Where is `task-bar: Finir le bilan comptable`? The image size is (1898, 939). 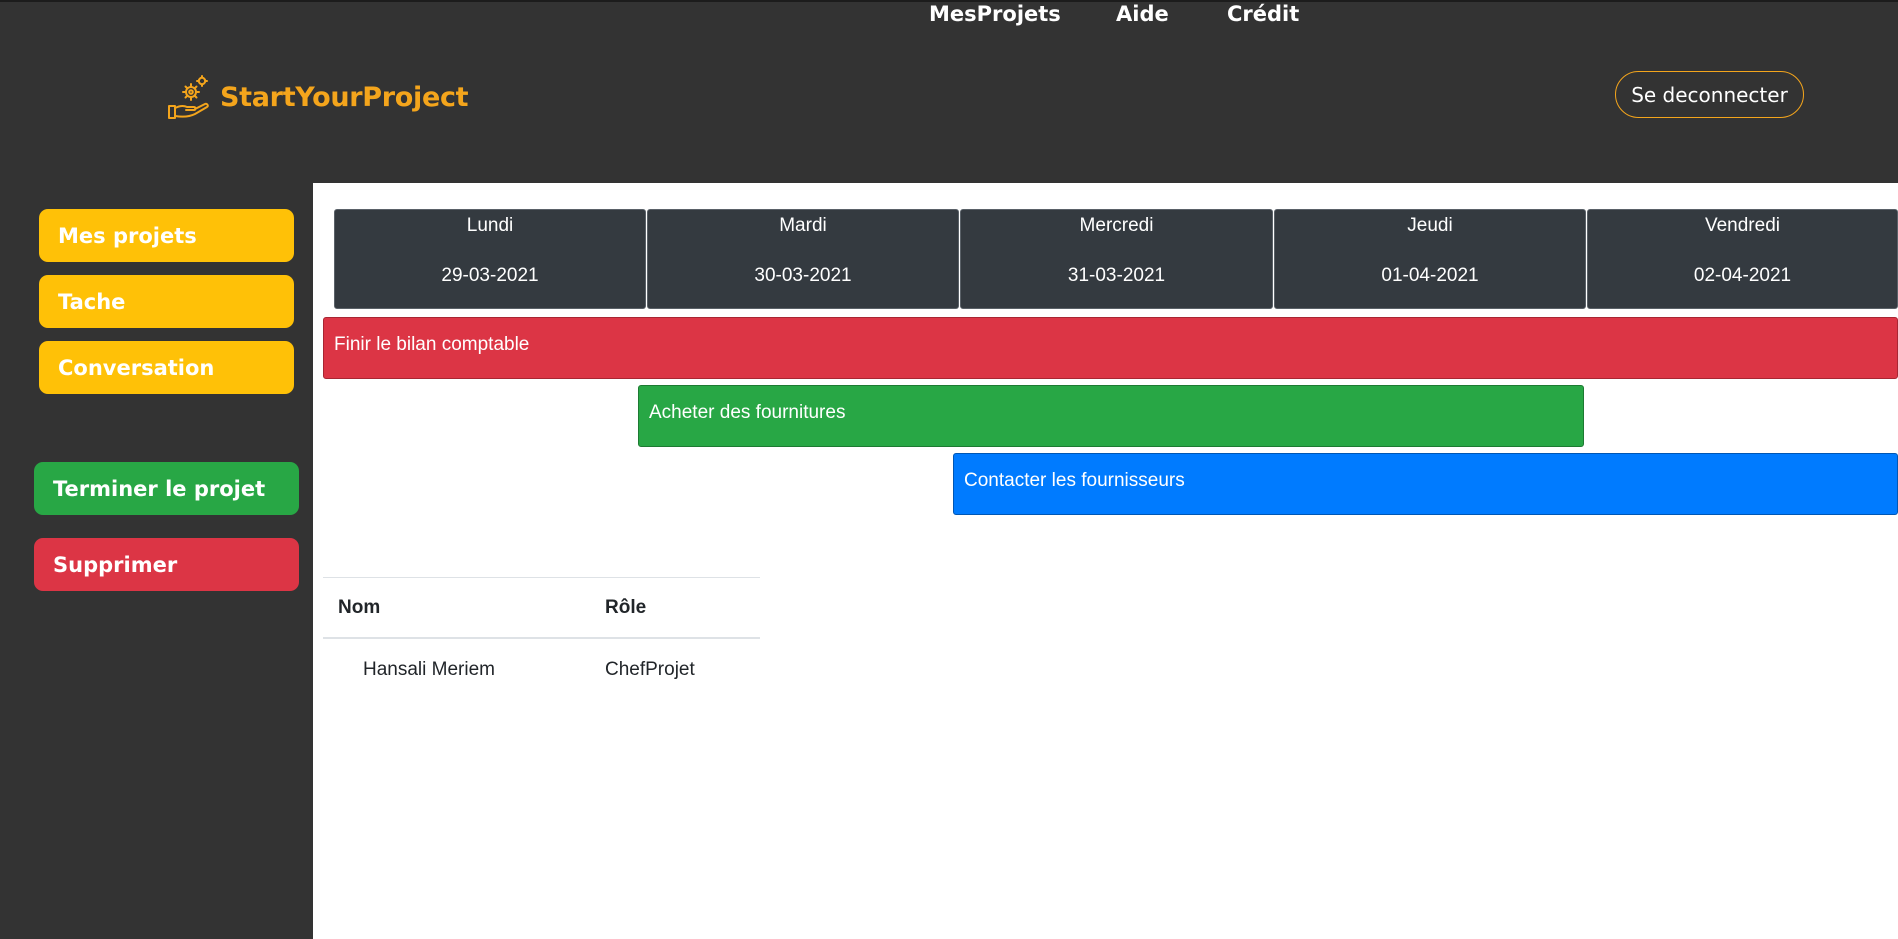 task-bar: Finir le bilan comptable is located at coordinates (1110, 348).